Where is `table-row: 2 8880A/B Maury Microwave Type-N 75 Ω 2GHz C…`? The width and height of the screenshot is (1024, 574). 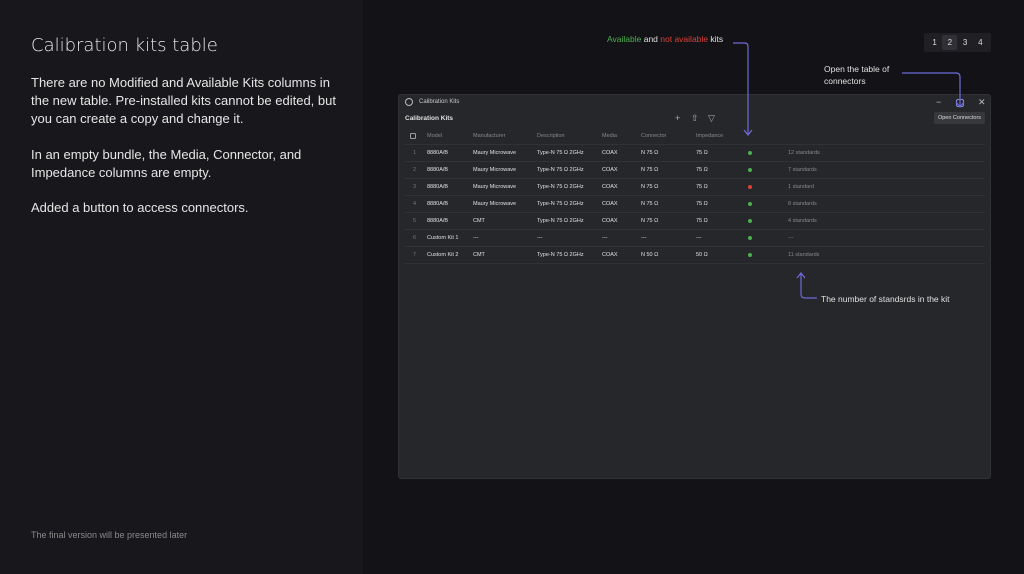 table-row: 2 8880A/B Maury Microwave Type-N 75 Ω 2GHz C… is located at coordinates (695, 170).